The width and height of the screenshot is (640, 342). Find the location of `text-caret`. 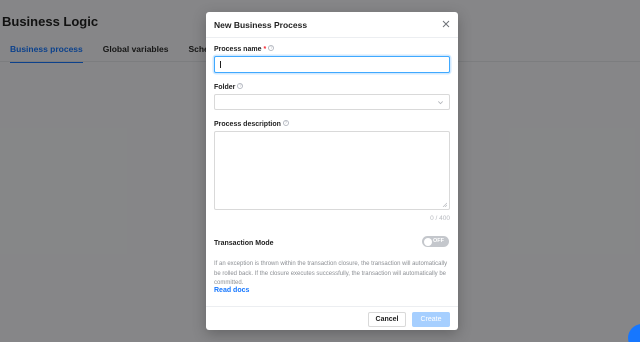

text-caret is located at coordinates (220, 64).